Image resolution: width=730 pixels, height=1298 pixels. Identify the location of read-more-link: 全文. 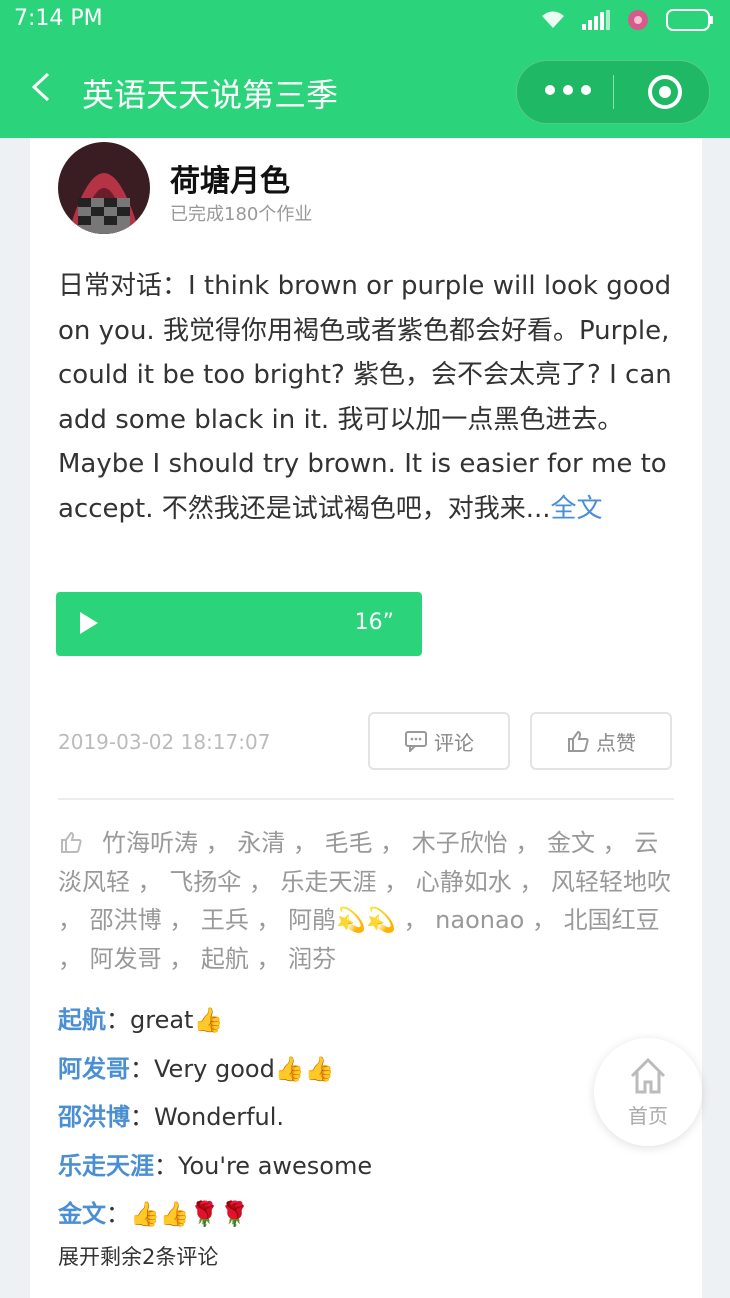
(577, 509).